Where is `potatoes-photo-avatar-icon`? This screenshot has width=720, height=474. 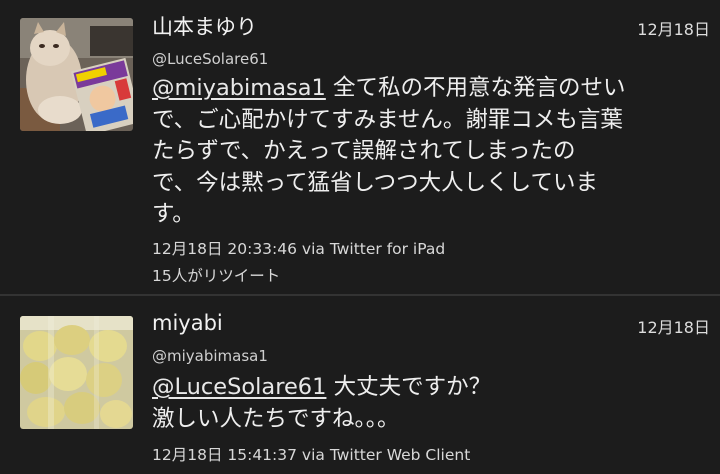
potatoes-photo-avatar-icon is located at coordinates (76, 372).